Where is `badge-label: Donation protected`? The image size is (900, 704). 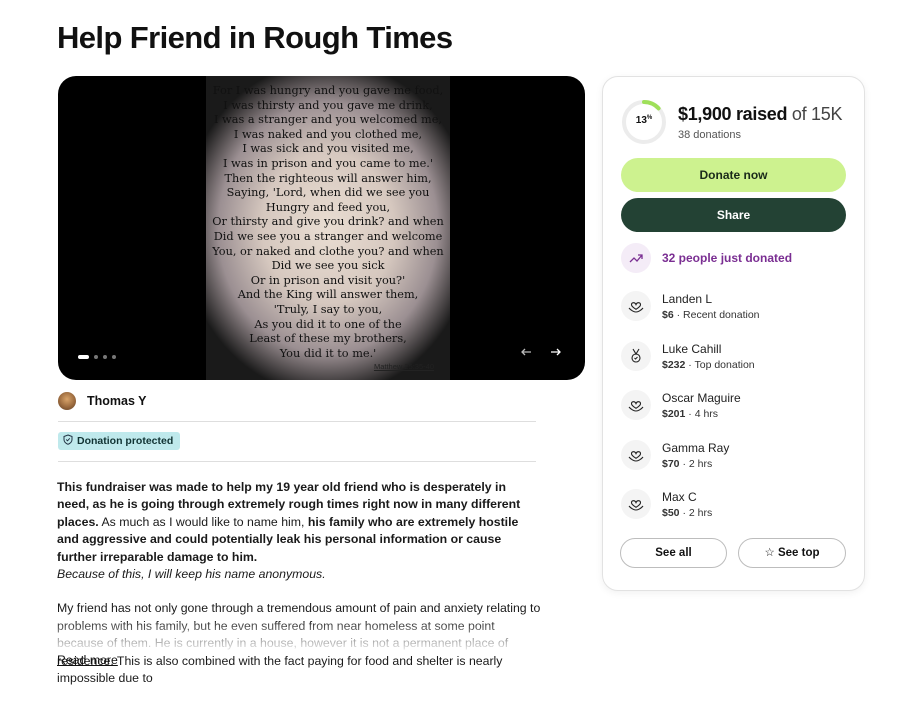 badge-label: Donation protected is located at coordinates (125, 441).